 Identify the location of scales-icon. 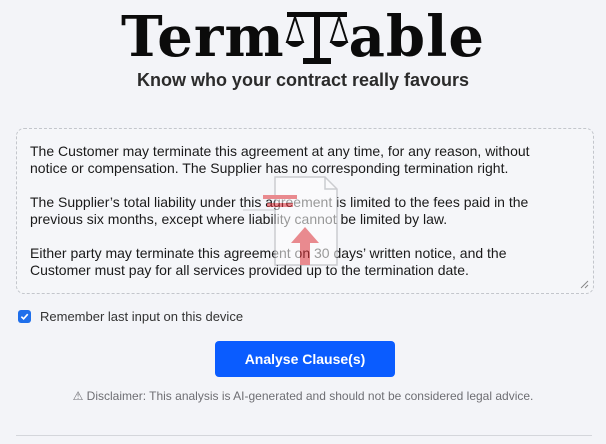
(317, 38).